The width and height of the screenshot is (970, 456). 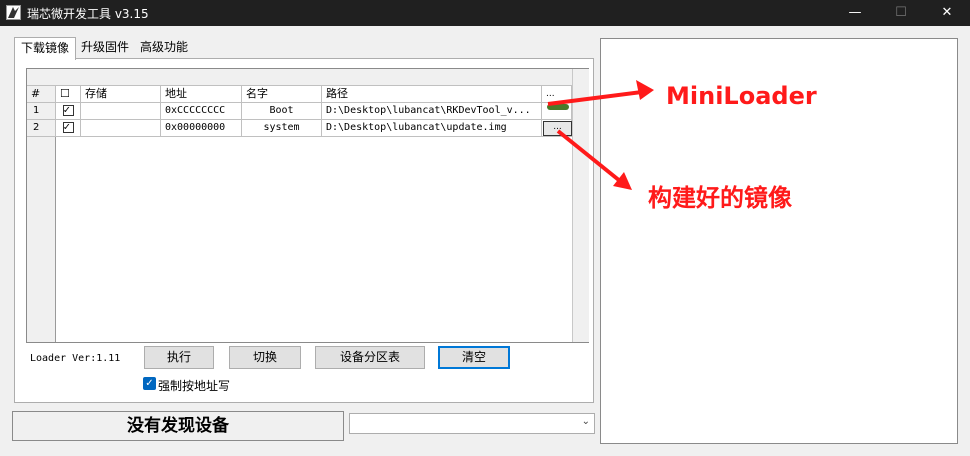 What do you see at coordinates (265, 357) in the screenshot?
I see `switch-button: 切换` at bounding box center [265, 357].